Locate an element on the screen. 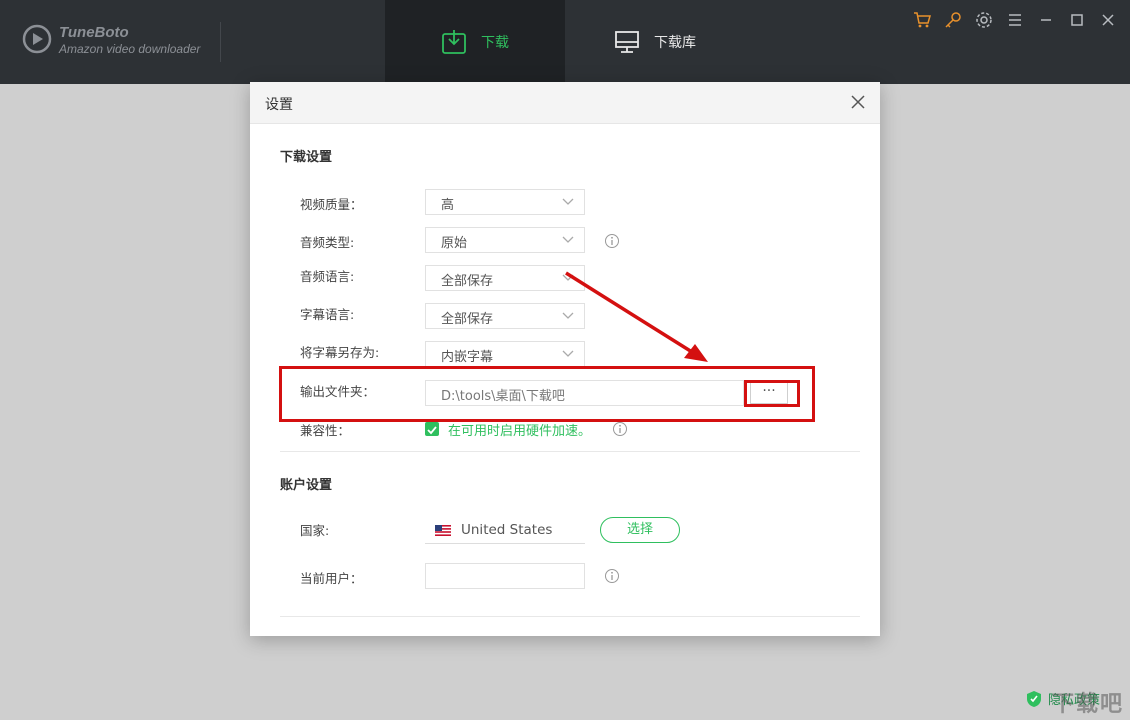 This screenshot has height=720, width=1130. title-bar: TuneBoto Amazon video downloader 下载 下载库 is located at coordinates (565, 42).